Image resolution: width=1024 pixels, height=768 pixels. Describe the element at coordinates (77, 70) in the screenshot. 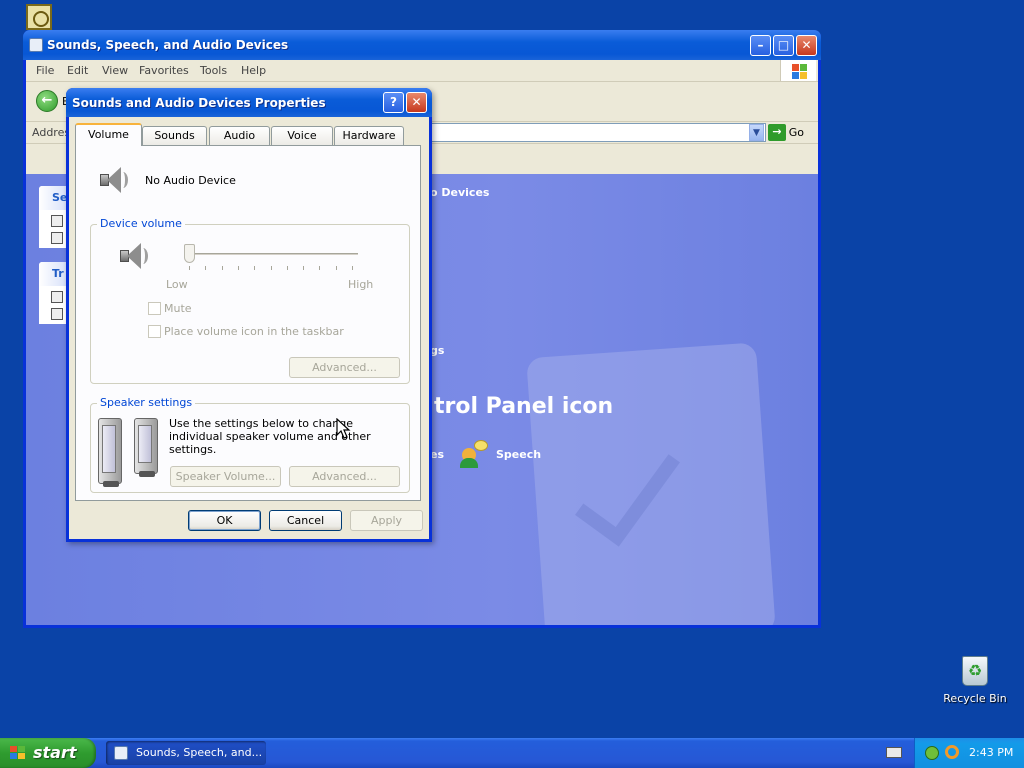

I see `menu-edit: Edit` at that location.